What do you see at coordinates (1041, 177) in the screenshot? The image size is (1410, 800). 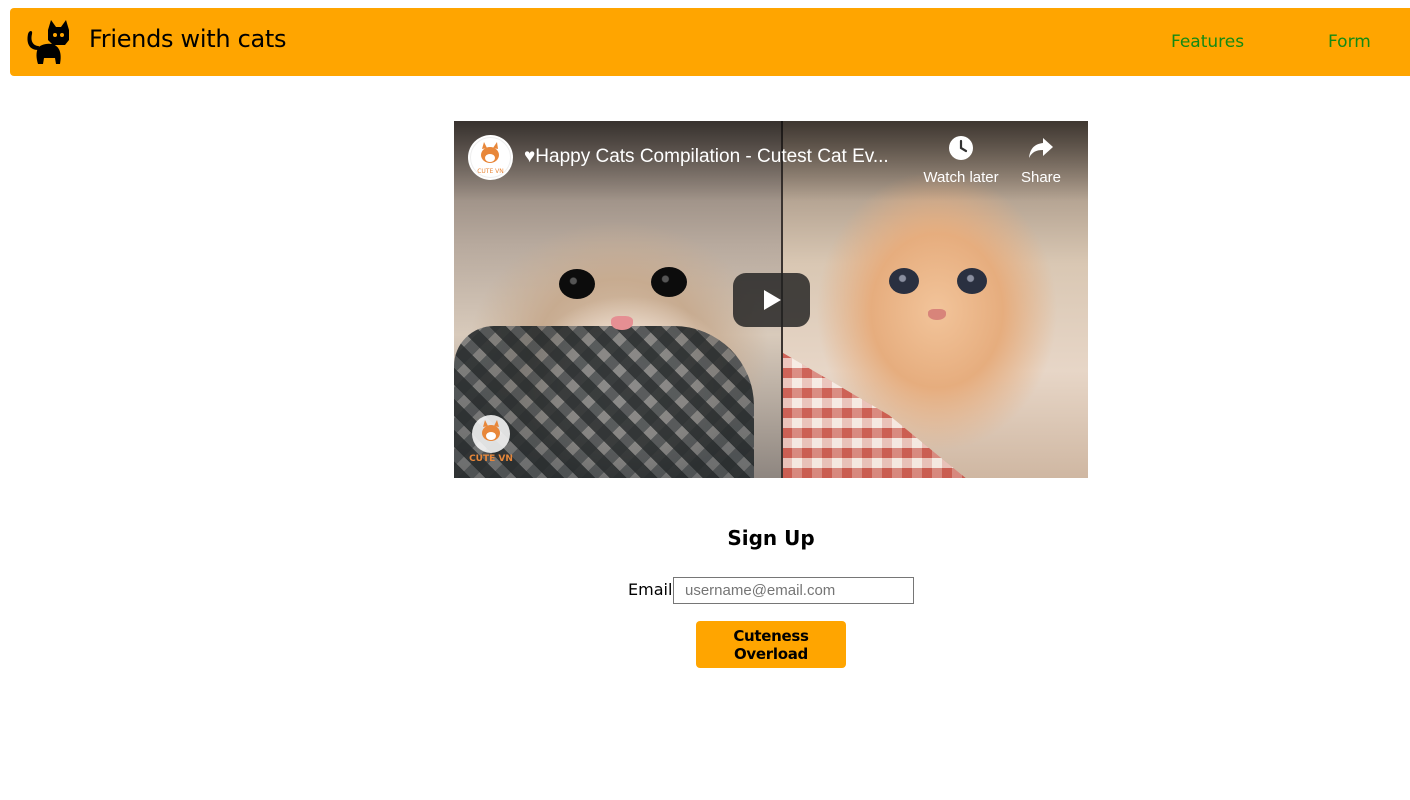 I see `share-label: Share` at bounding box center [1041, 177].